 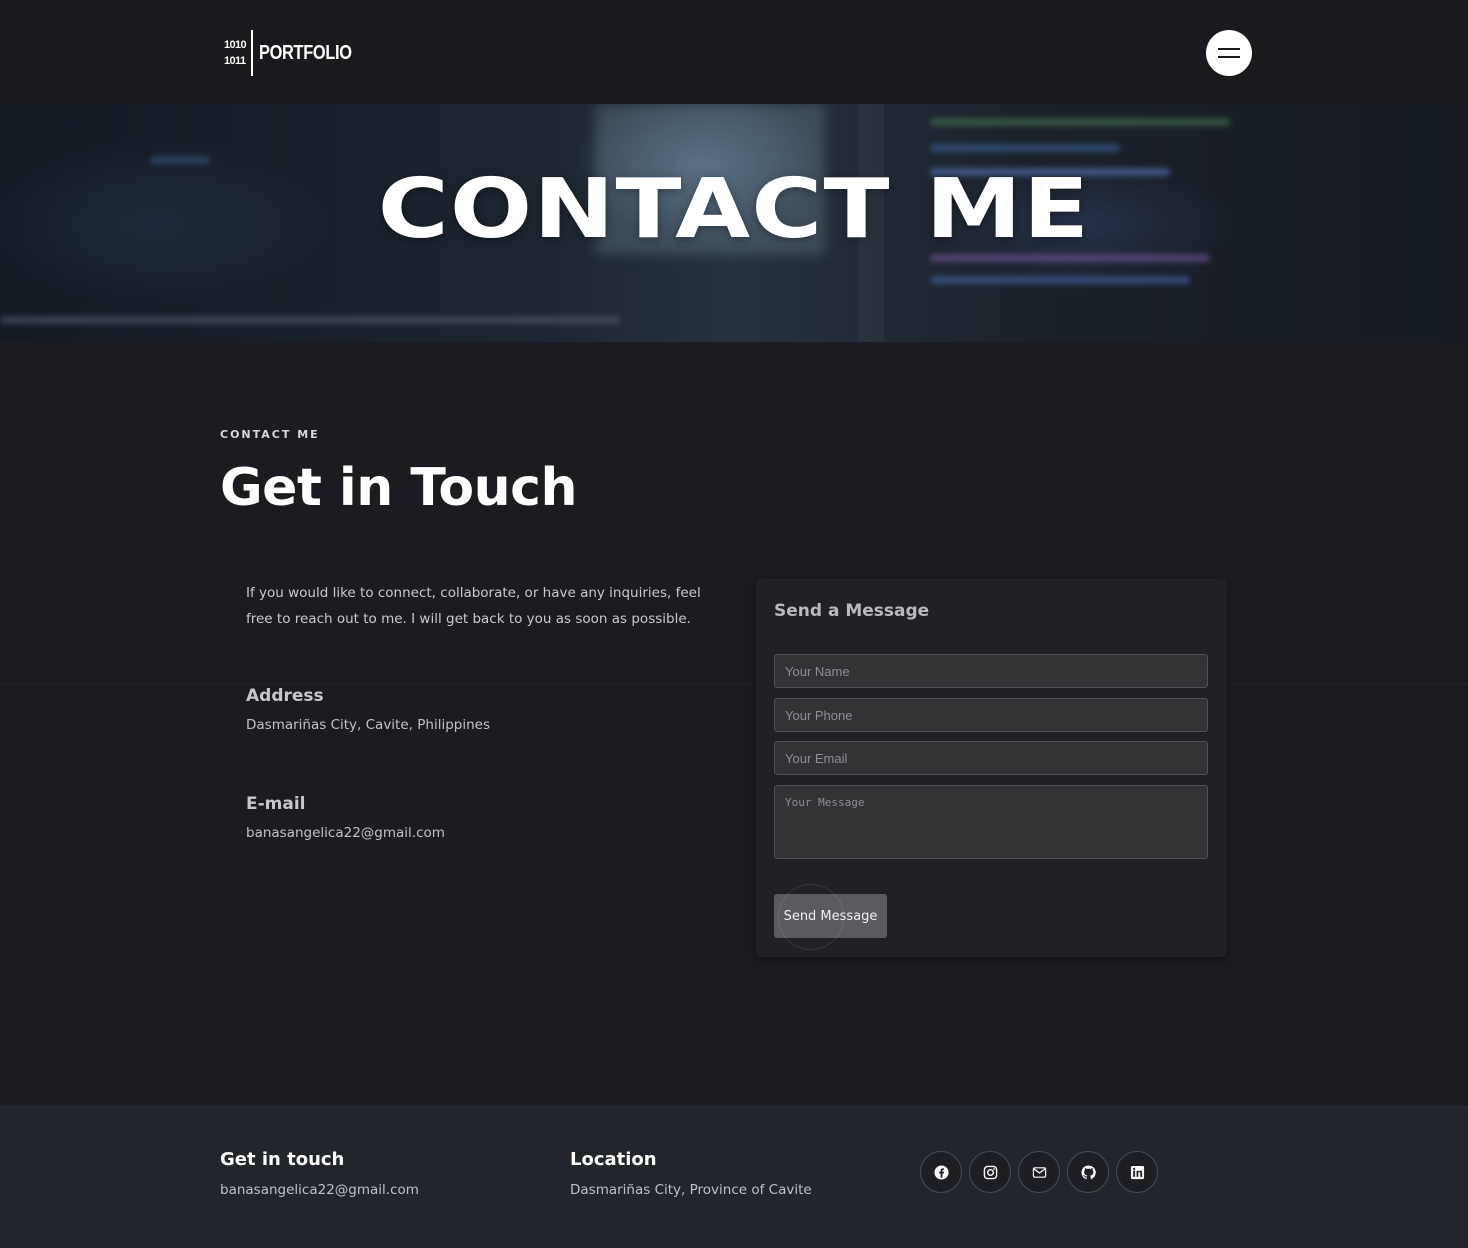 What do you see at coordinates (991, 715) in the screenshot?
I see `phone-input` at bounding box center [991, 715].